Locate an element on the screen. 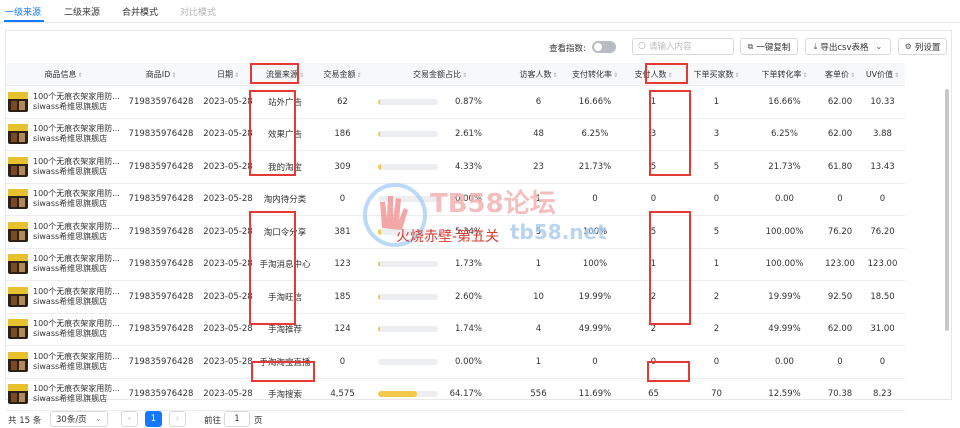 The height and width of the screenshot is (428, 960). col-buyers: 下单买家数⇕ is located at coordinates (716, 74).